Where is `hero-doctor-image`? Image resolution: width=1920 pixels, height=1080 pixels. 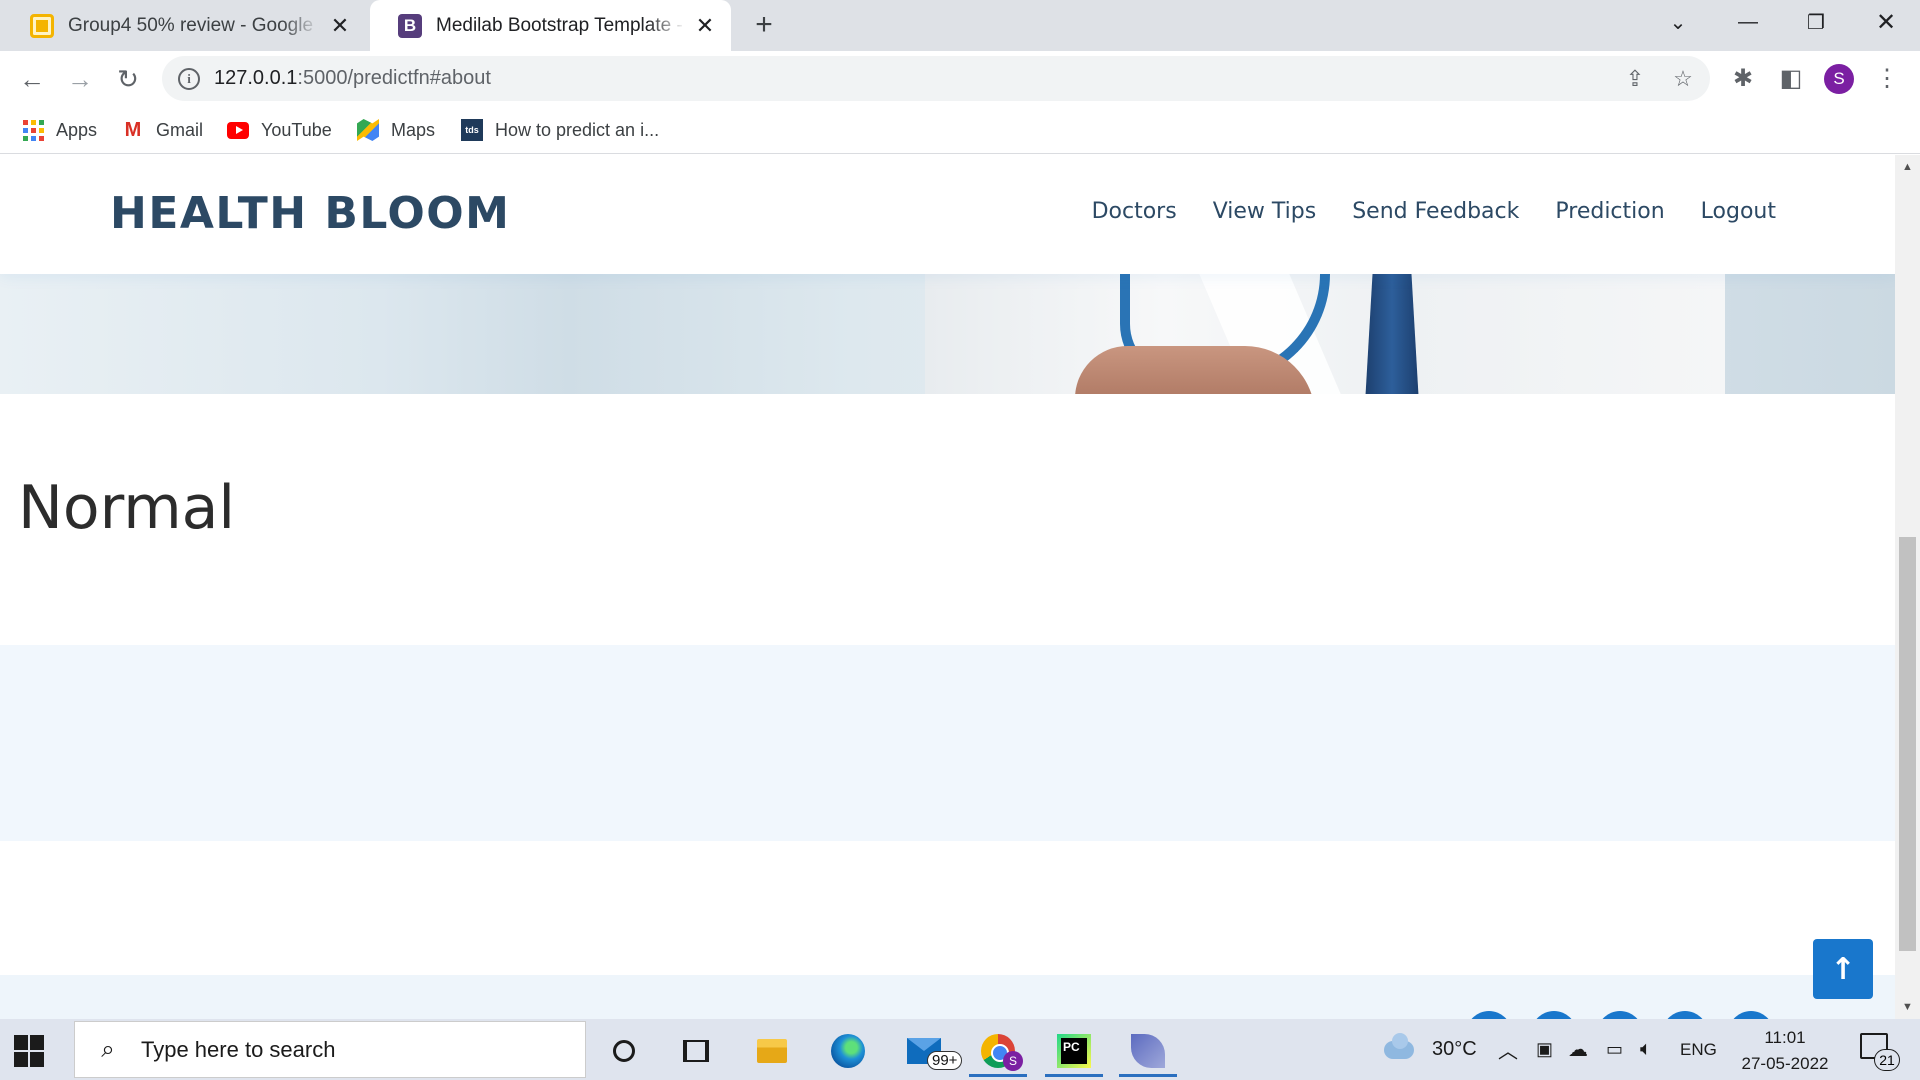
hero-doctor-image is located at coordinates (947, 334).